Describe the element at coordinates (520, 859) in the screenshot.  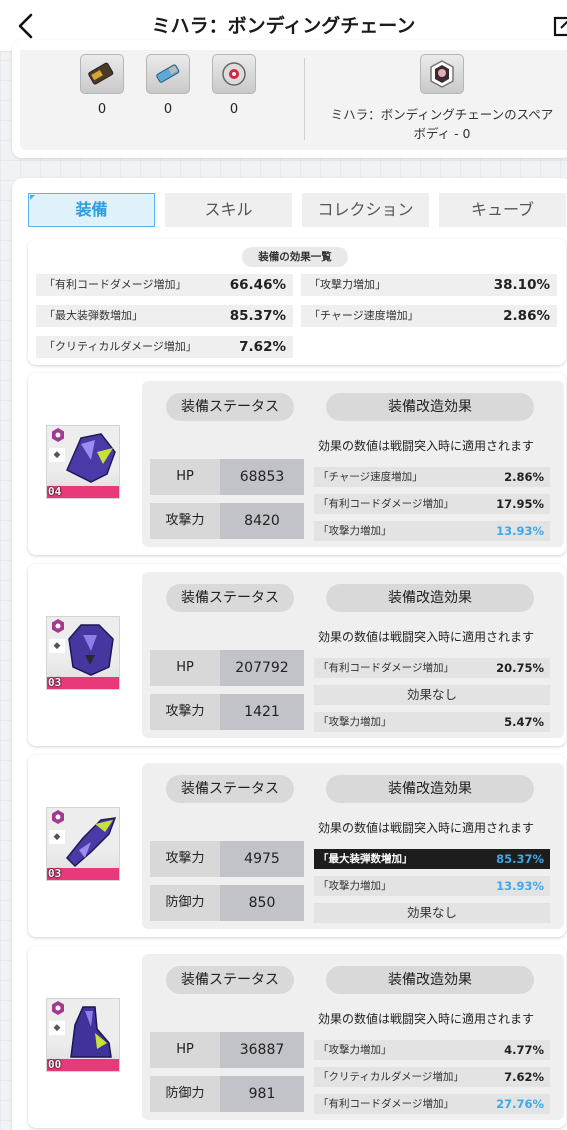
I see `mod-value: 85.37%` at that location.